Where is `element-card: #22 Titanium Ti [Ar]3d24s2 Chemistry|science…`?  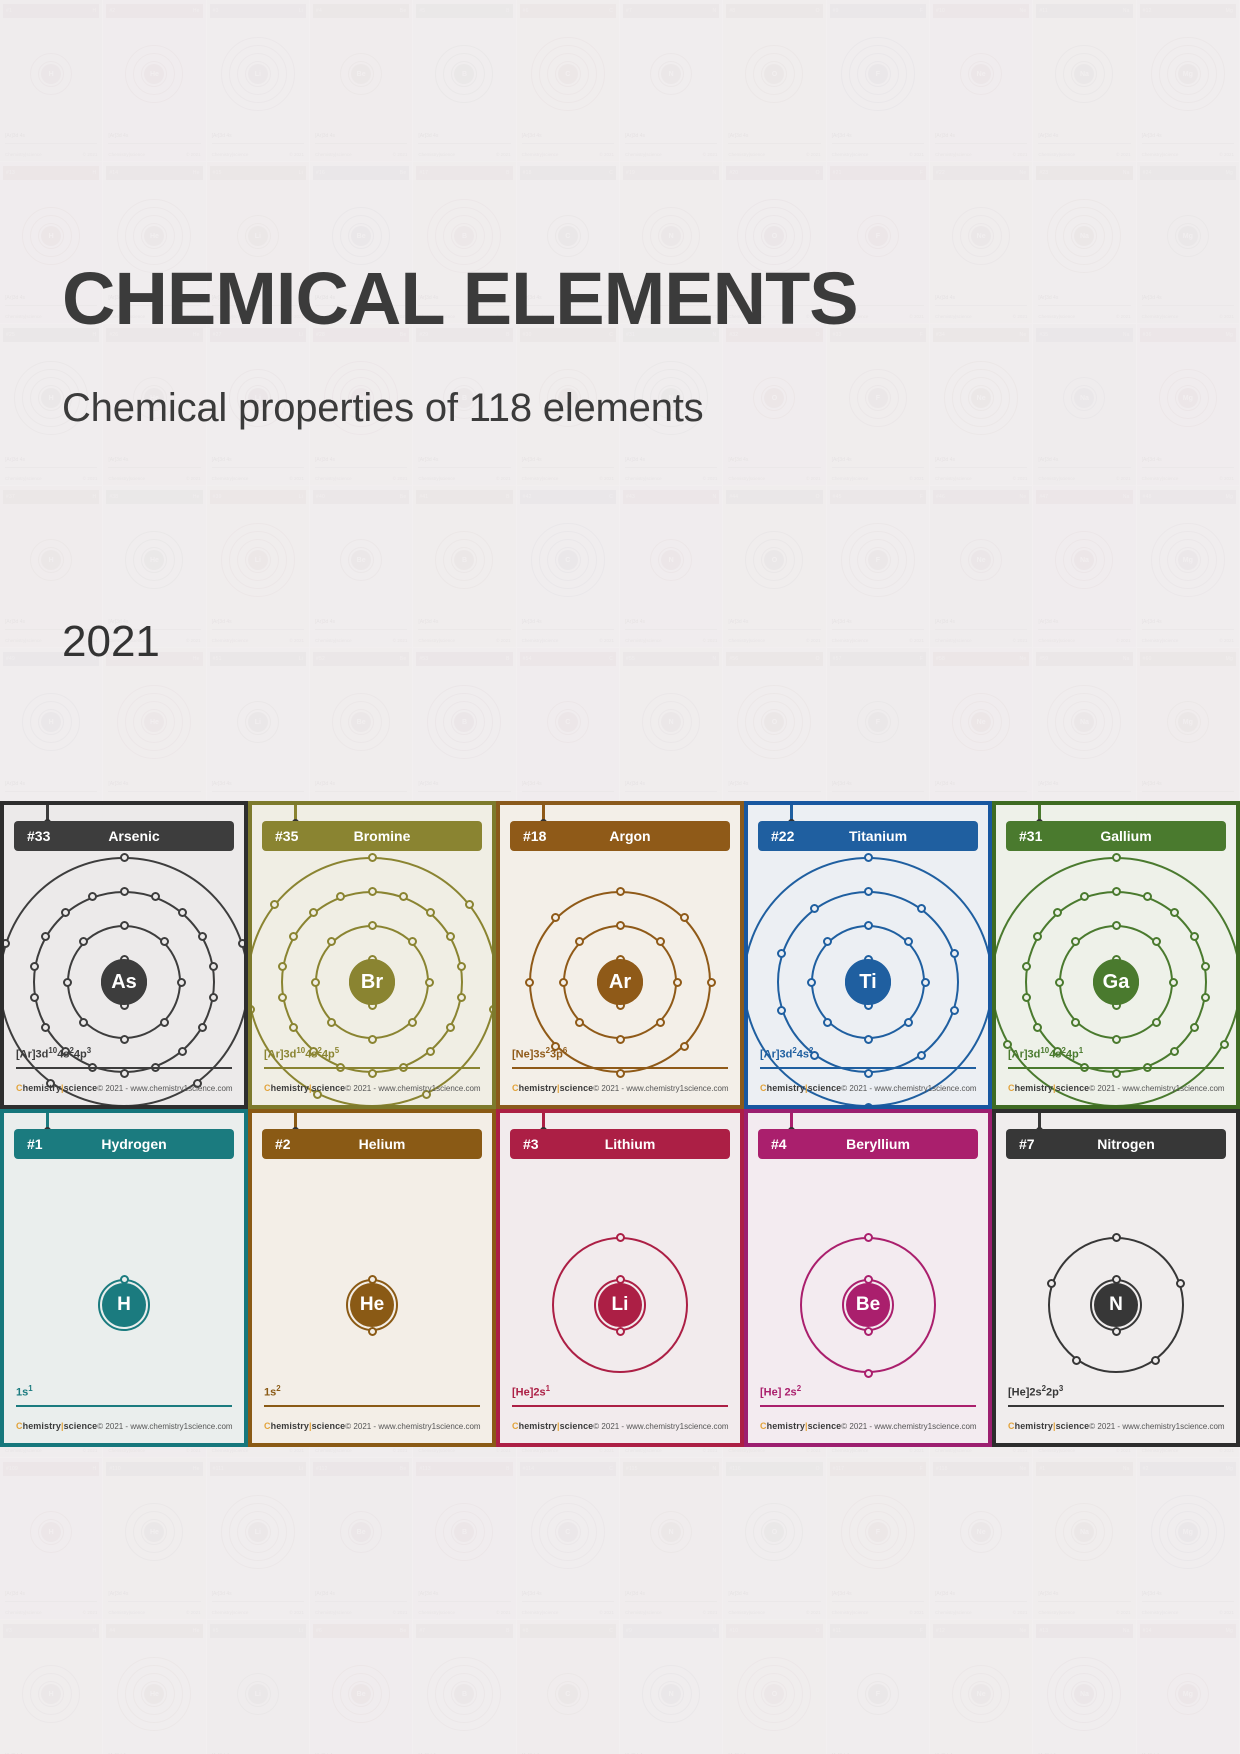
element-card: #22 Titanium Ti [Ar]3d24s2 Chemistry|science… is located at coordinates (868, 955).